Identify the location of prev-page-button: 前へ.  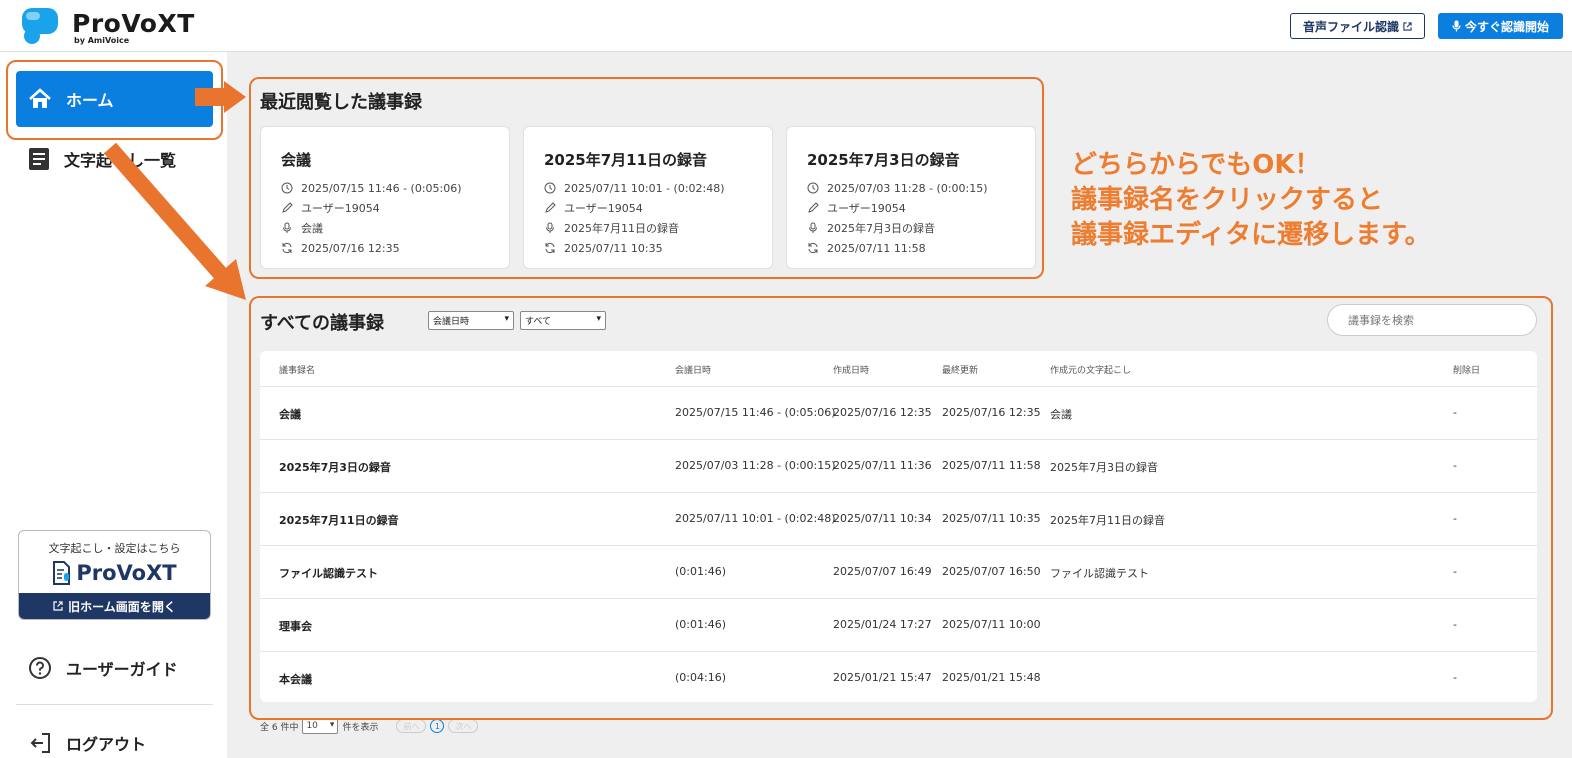
(411, 726).